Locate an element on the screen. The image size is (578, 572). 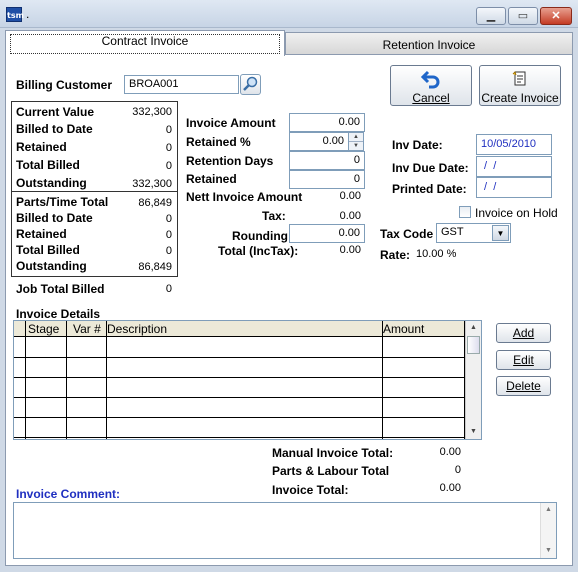
nett-invoice-amount-value: 0.00 is located at coordinates (330, 196).